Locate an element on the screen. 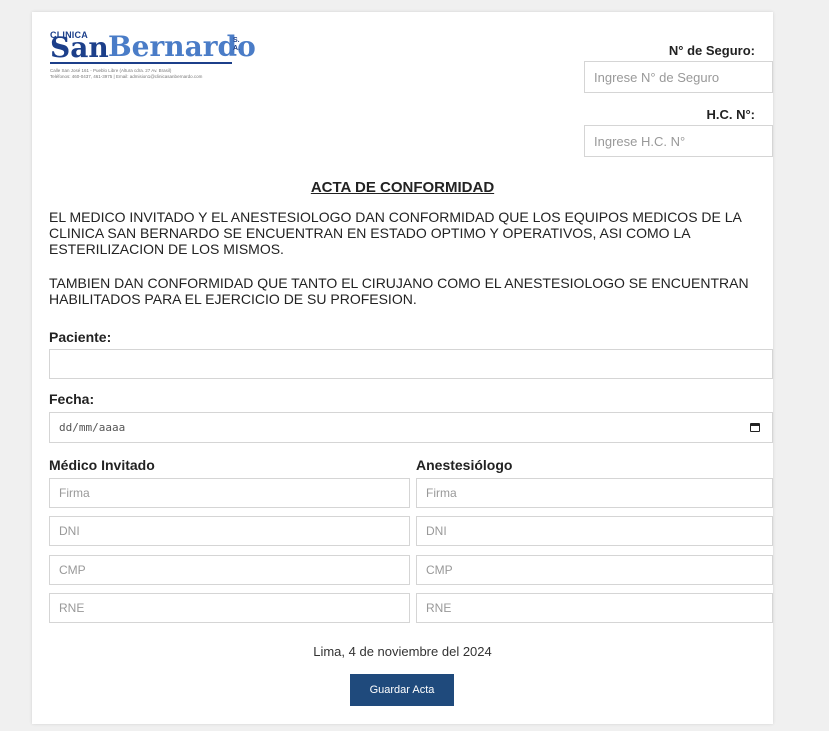  hc-input: Ingrese H.C. N° is located at coordinates (678, 141).